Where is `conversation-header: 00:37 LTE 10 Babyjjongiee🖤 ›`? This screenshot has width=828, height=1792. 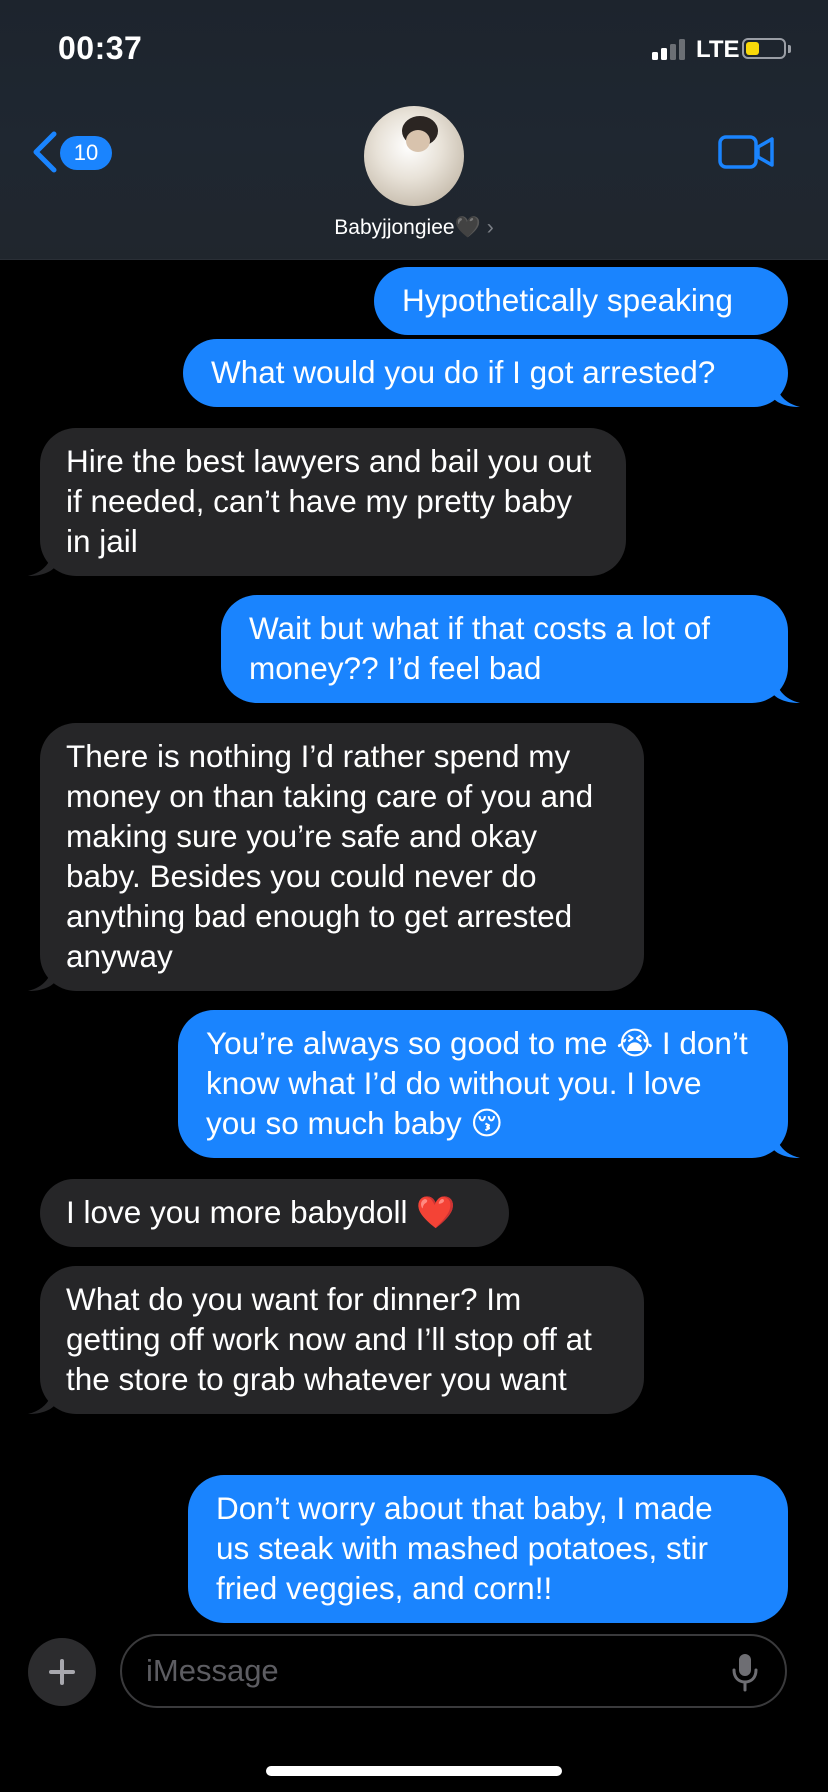
conversation-header: 00:37 LTE 10 Babyjjongiee🖤 › is located at coordinates (414, 130).